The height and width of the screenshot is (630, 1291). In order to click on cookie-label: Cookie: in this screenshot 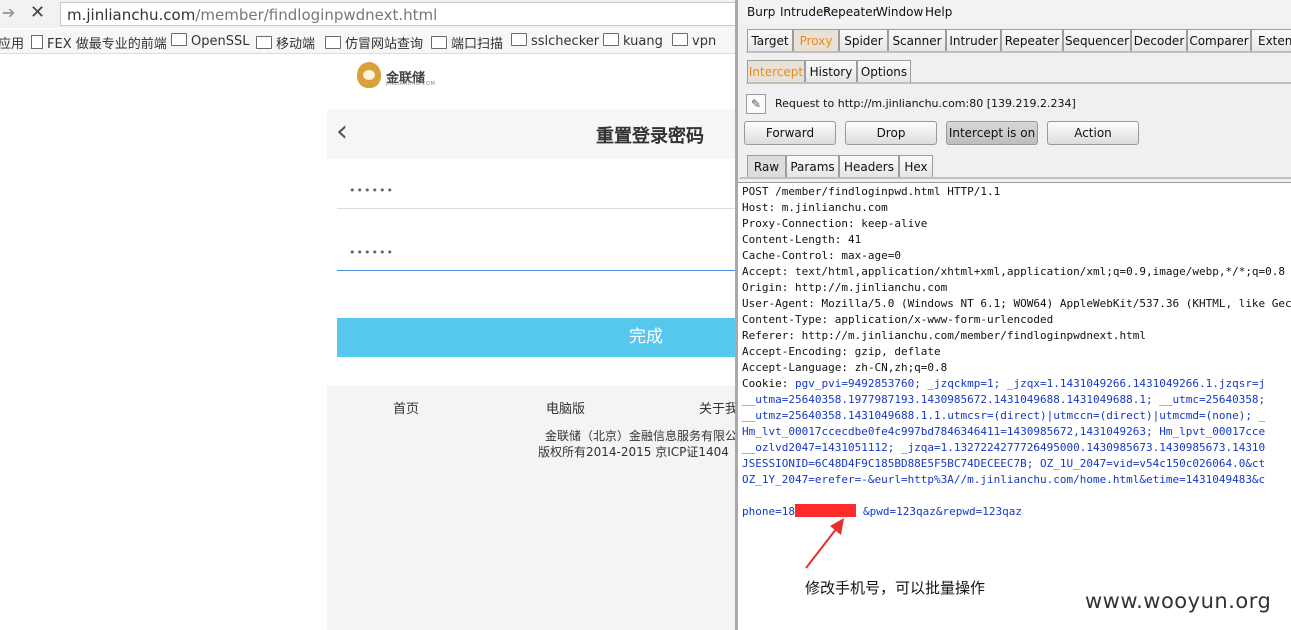, I will do `click(768, 383)`.